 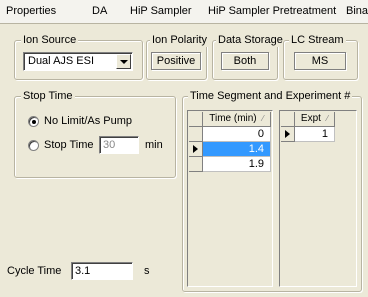 I want to click on experiment-grid: Expt ⁄ 1, so click(x=318, y=198).